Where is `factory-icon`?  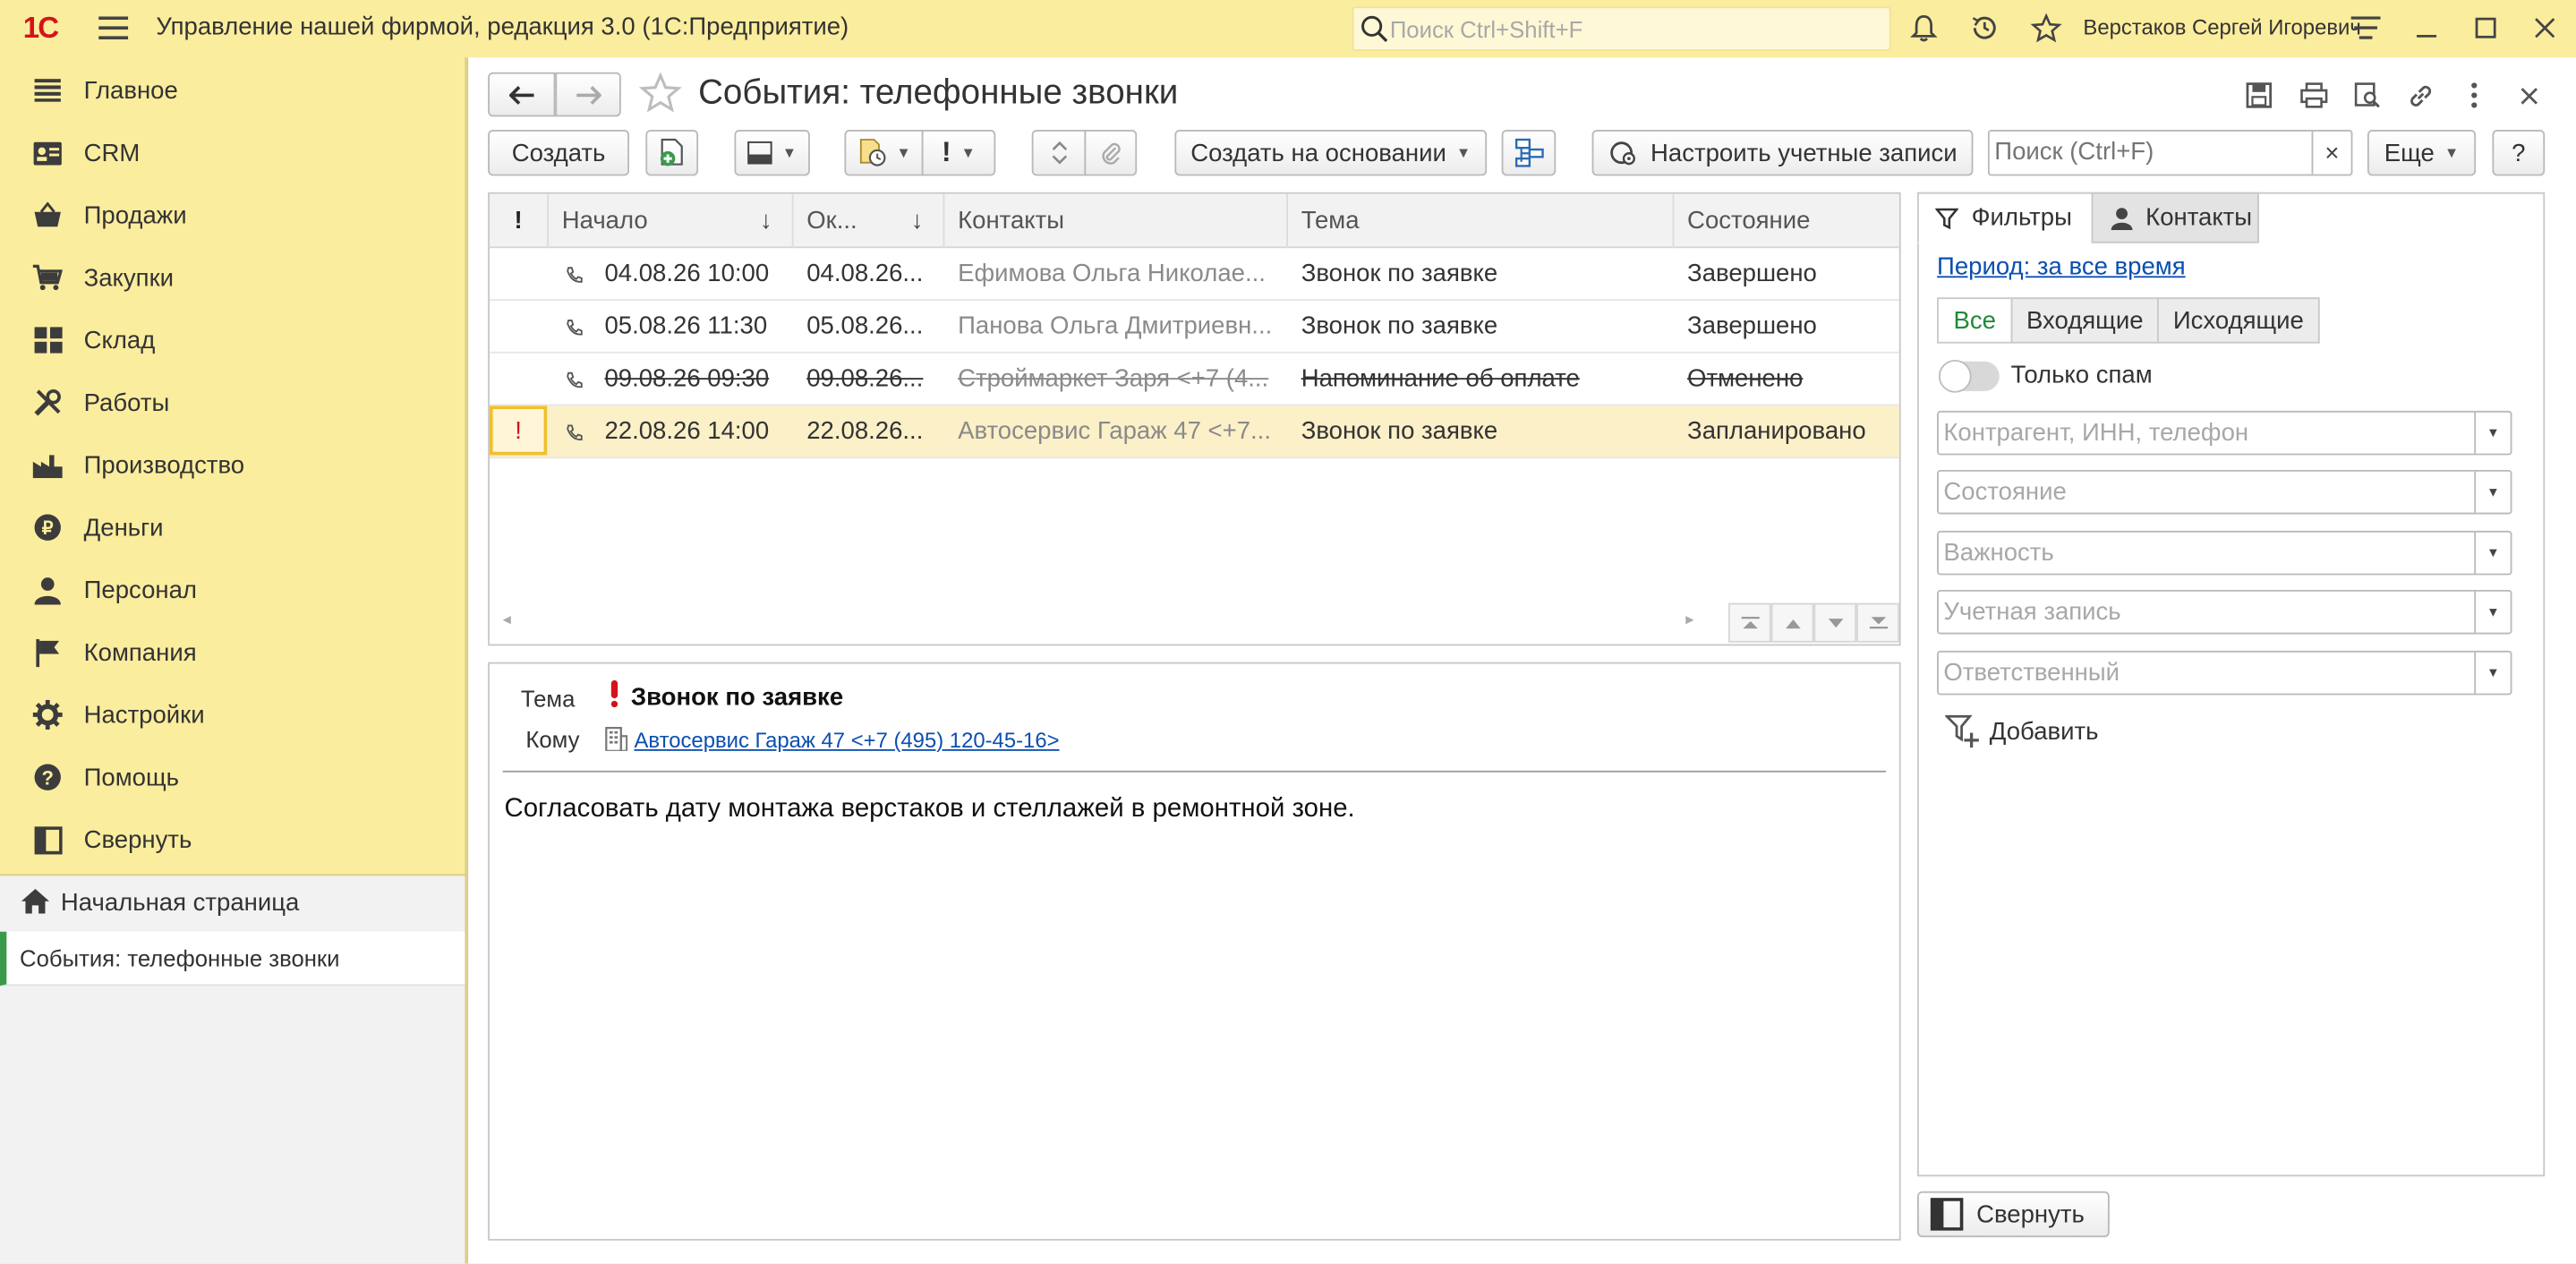
factory-icon is located at coordinates (47, 465).